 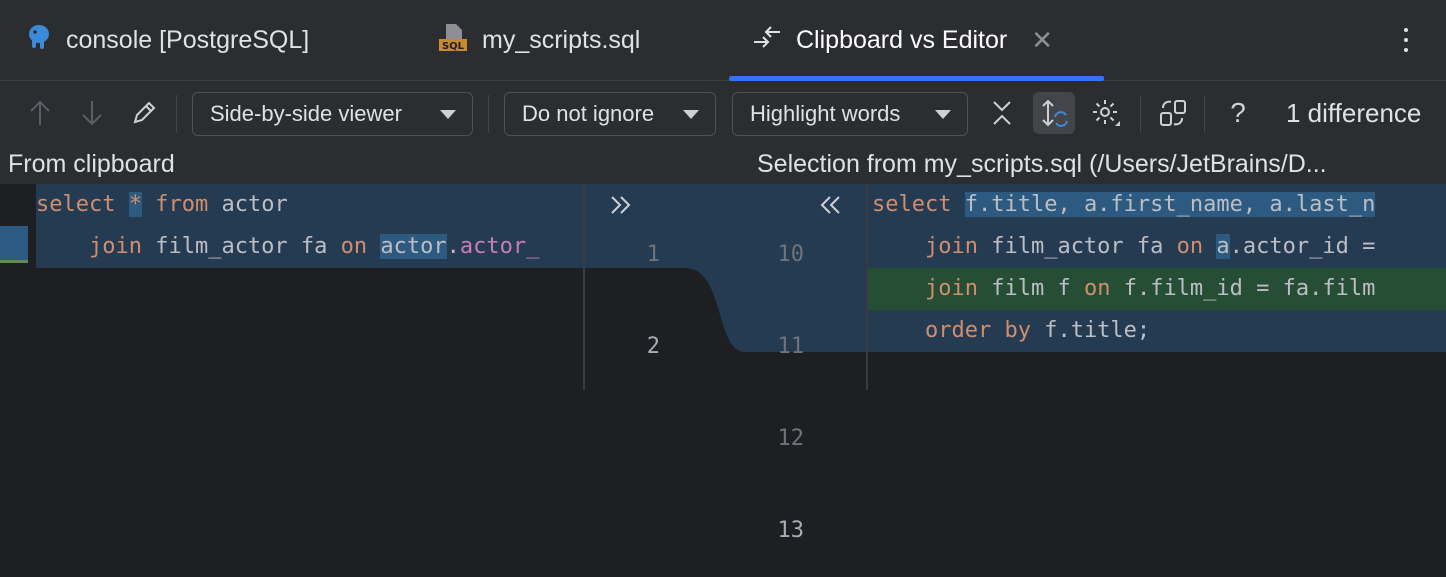 I want to click on line-number: 10, so click(x=791, y=254).